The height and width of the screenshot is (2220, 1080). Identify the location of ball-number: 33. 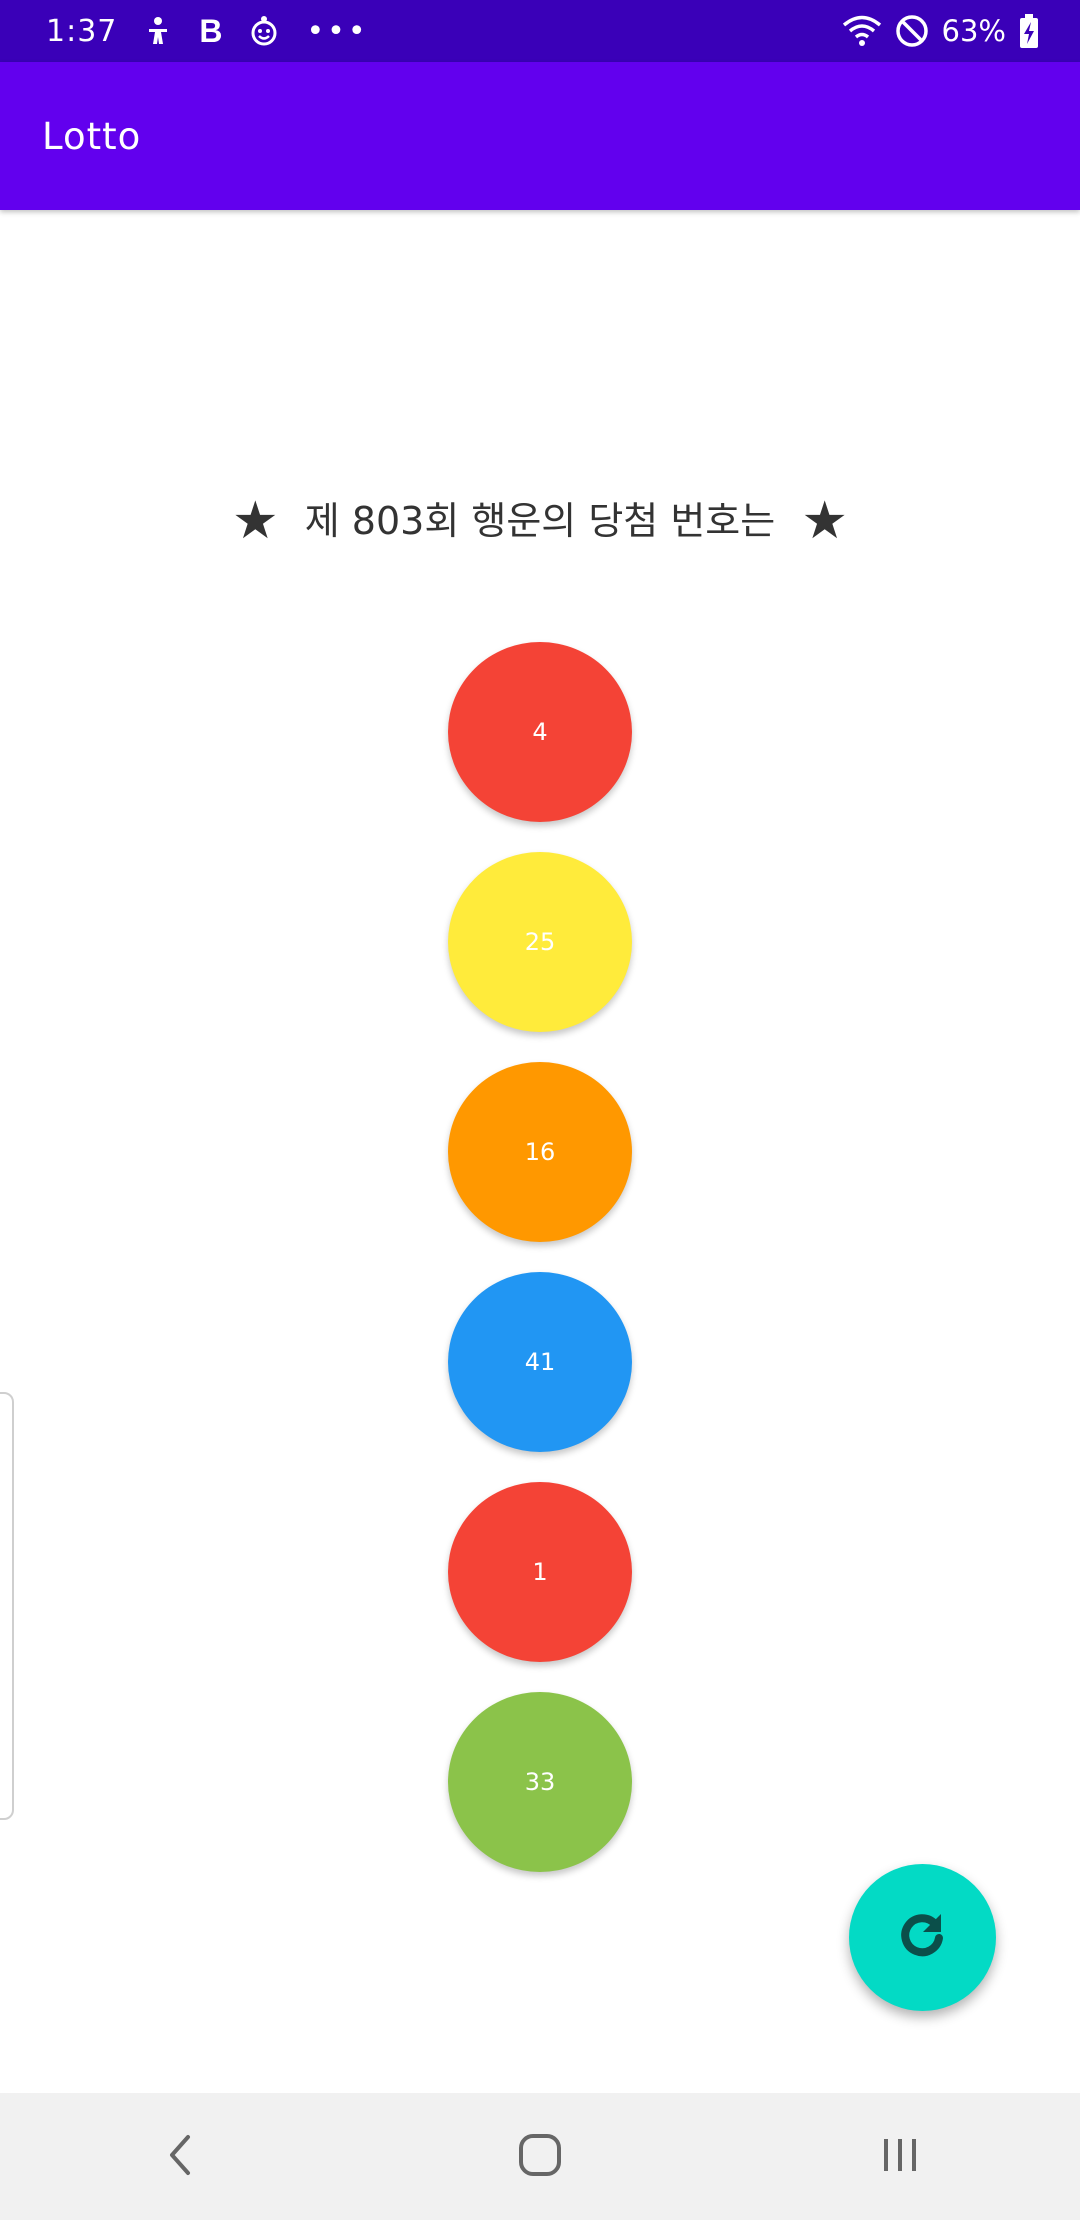
(540, 1782).